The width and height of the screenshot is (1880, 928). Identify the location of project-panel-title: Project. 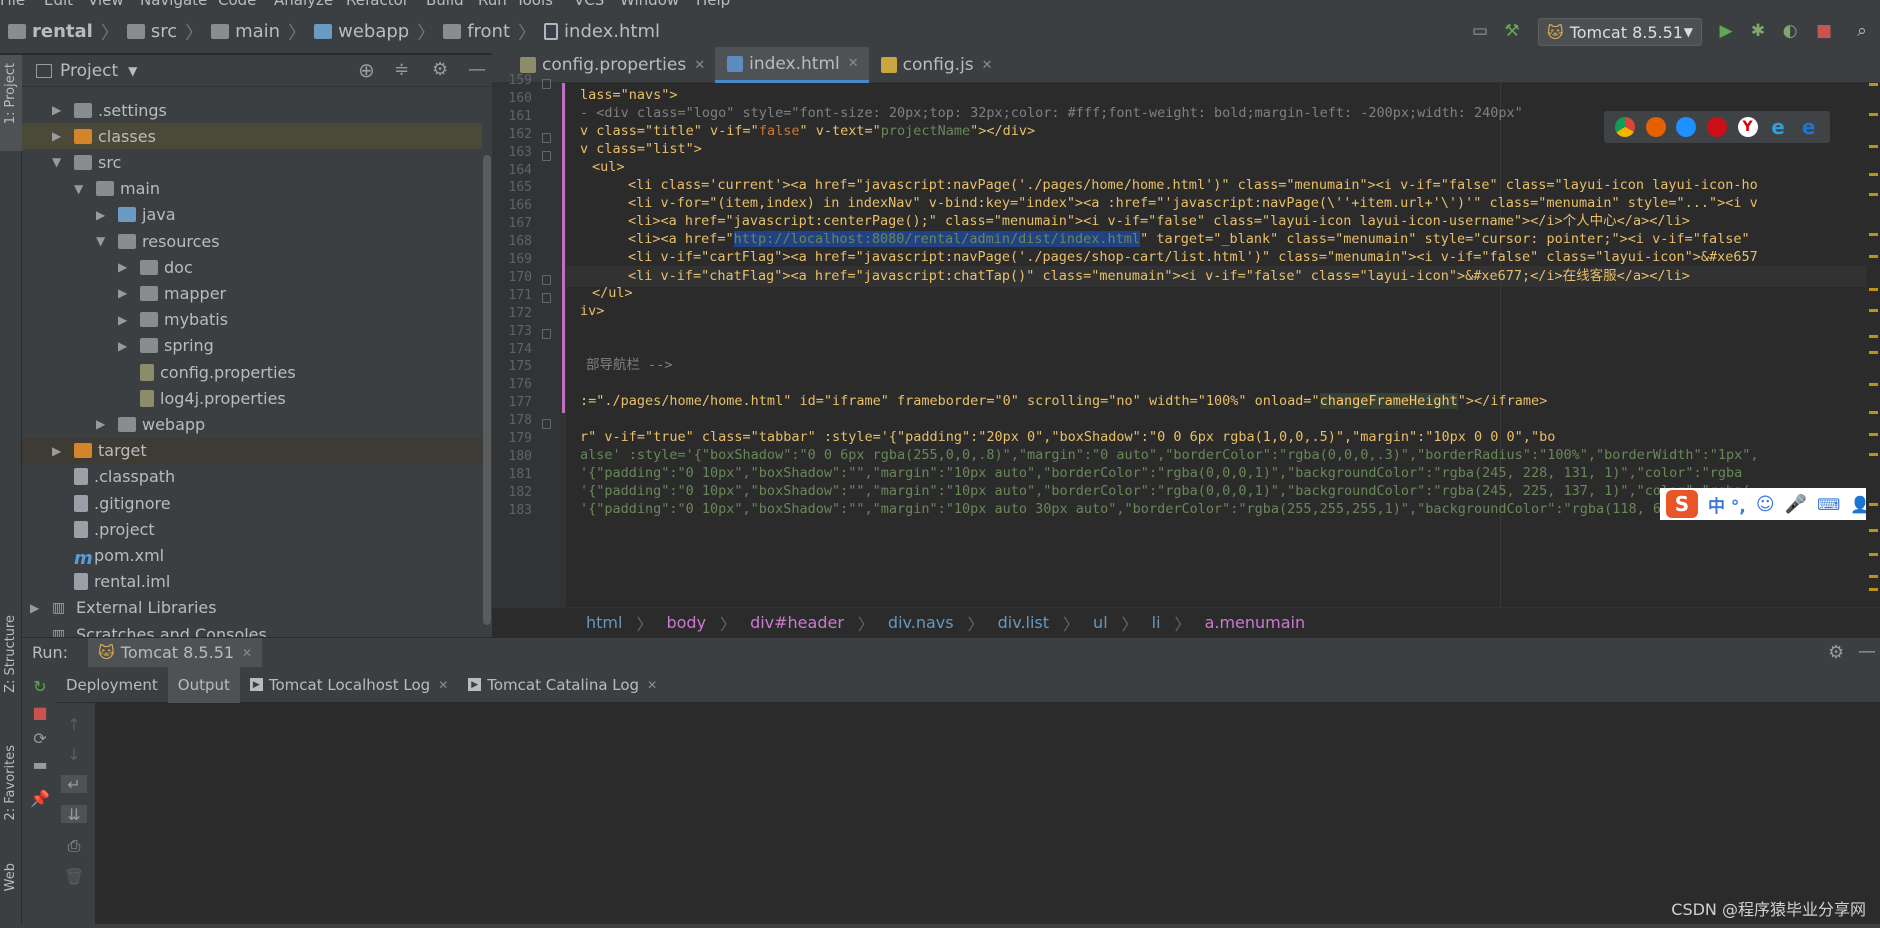
(89, 71).